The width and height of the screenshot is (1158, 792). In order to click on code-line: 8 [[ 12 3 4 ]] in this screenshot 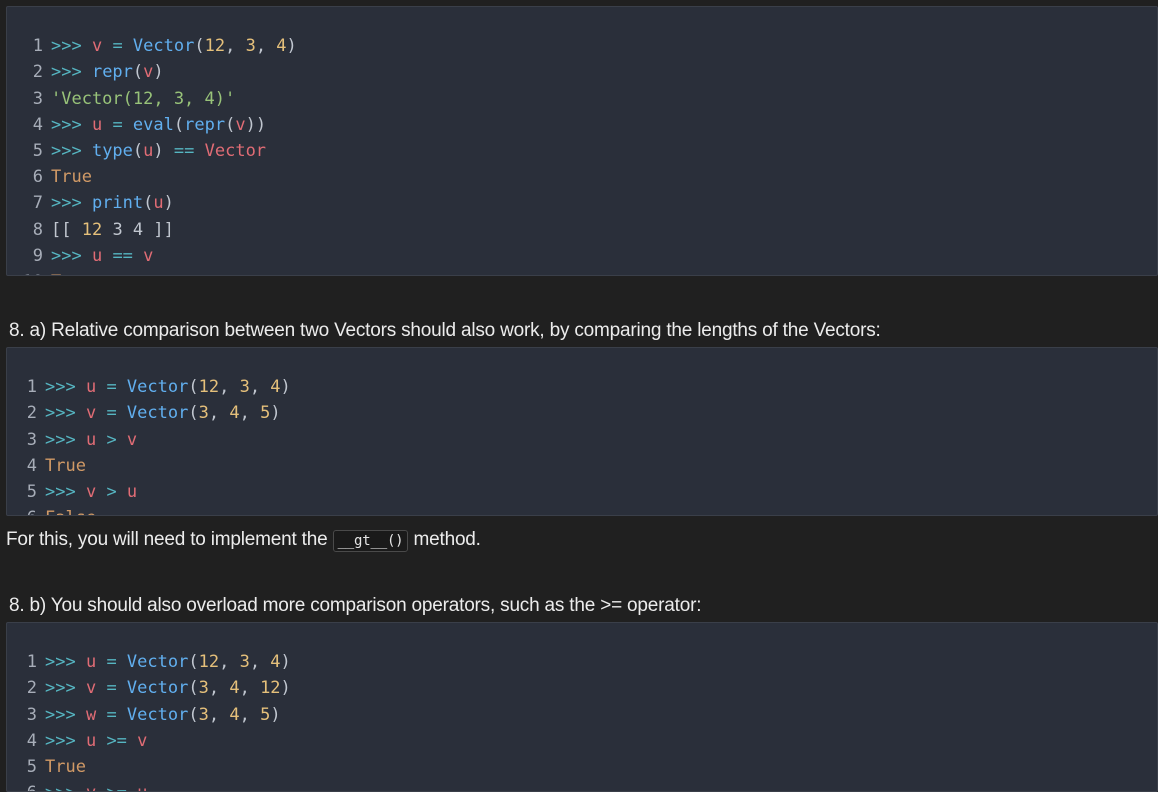, I will do `click(582, 230)`.